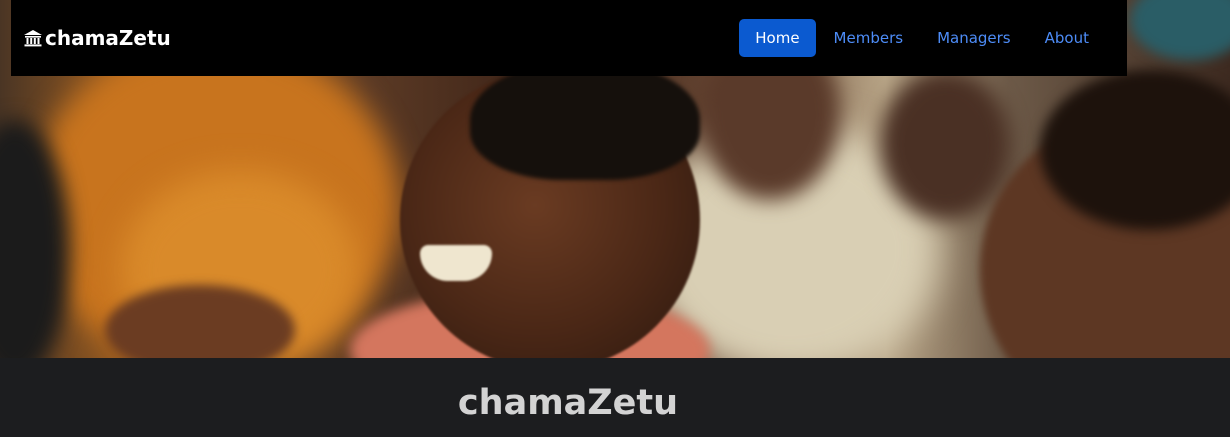 The height and width of the screenshot is (437, 1230). What do you see at coordinates (777, 38) in the screenshot?
I see `nav-link-home: Home` at bounding box center [777, 38].